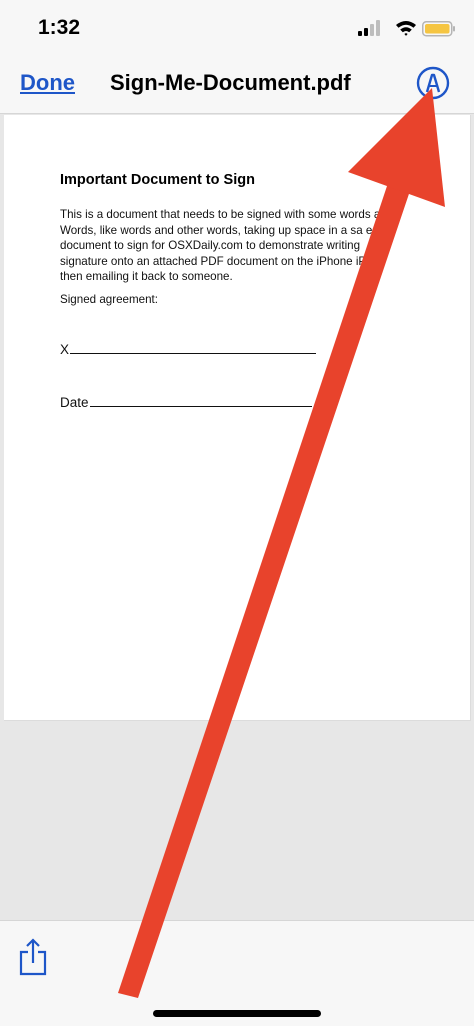 The width and height of the screenshot is (474, 1026). Describe the element at coordinates (65, 349) in the screenshot. I see `signature-x-label: X` at that location.